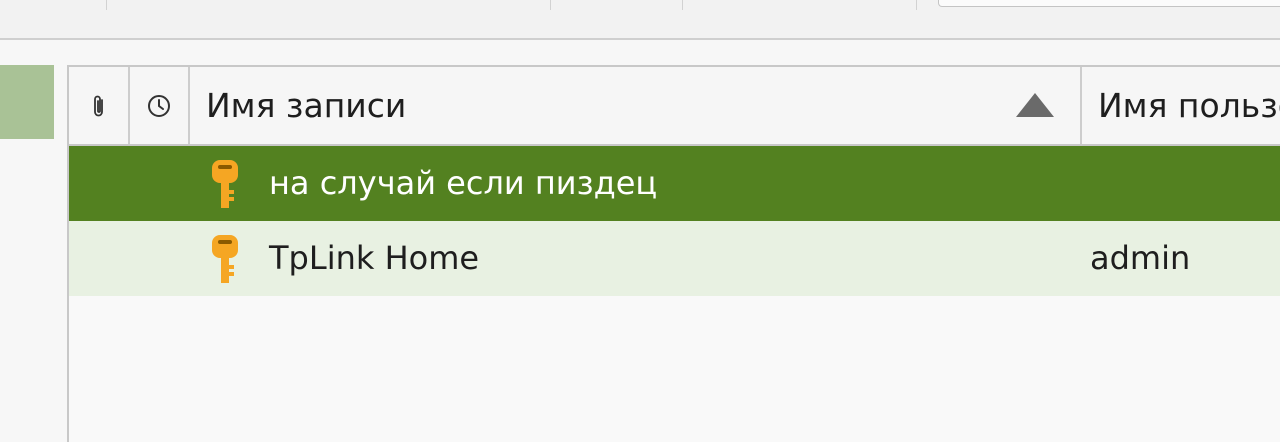  Describe the element at coordinates (1035, 105) in the screenshot. I see `sort-ascending-icon` at that location.